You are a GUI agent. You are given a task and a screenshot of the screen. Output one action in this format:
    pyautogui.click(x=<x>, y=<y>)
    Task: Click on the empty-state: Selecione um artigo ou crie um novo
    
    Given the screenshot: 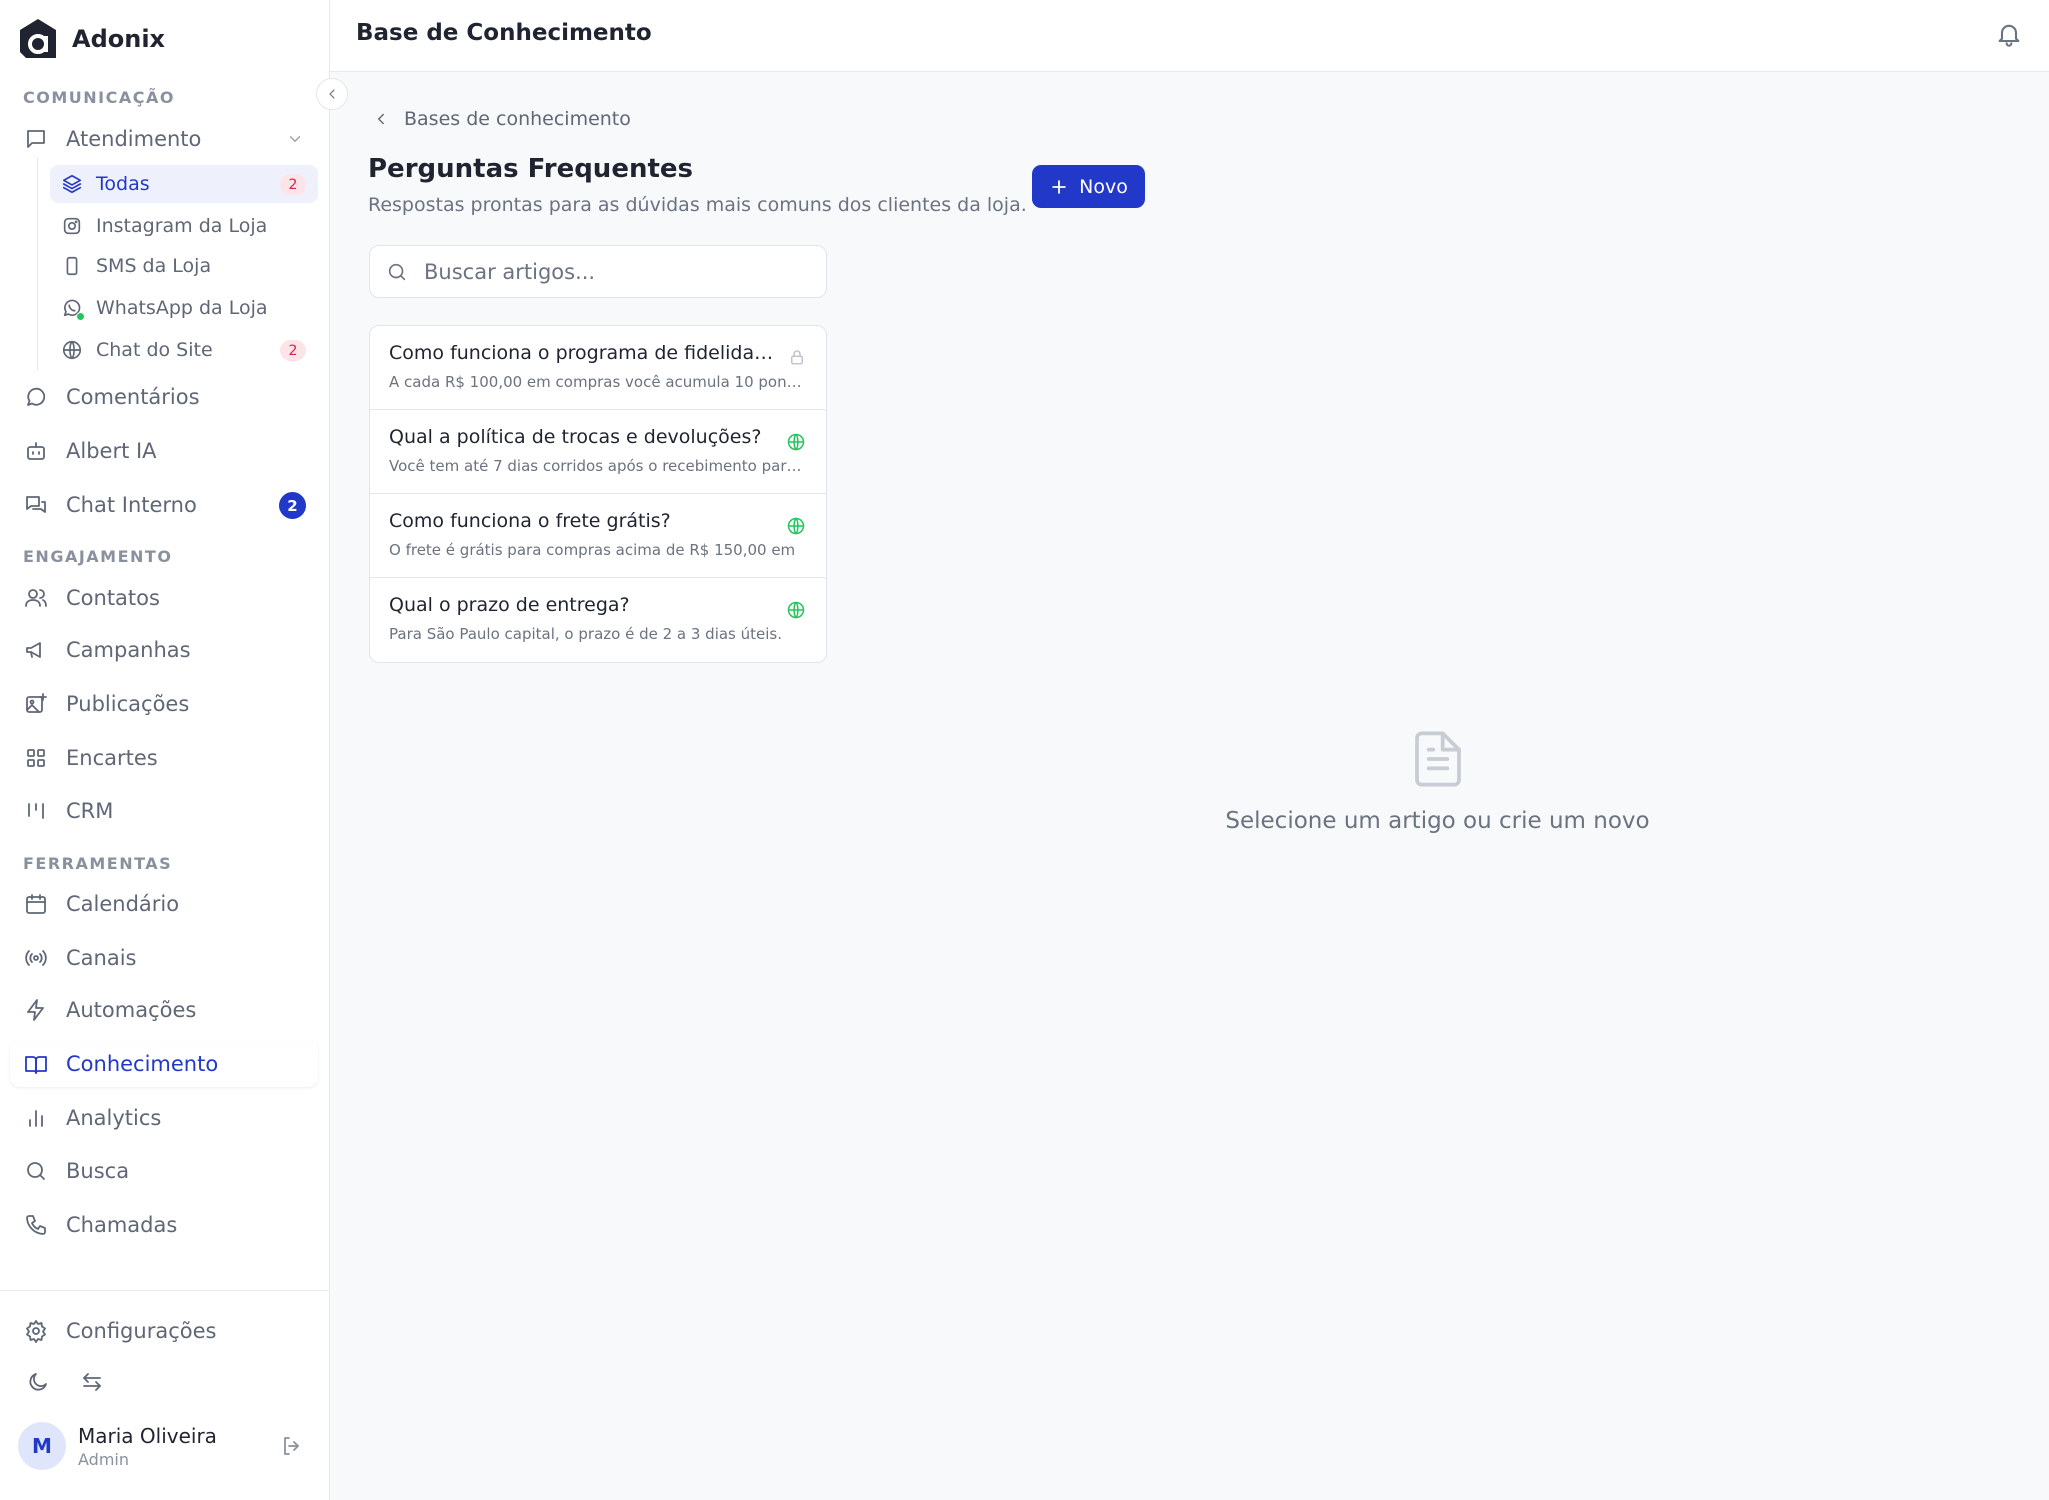 What is the action you would take?
    pyautogui.click(x=1437, y=781)
    